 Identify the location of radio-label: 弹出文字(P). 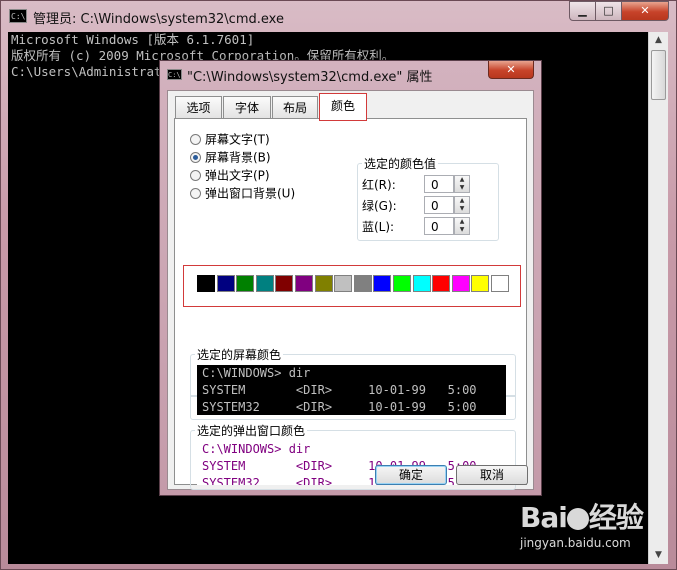
(237, 175).